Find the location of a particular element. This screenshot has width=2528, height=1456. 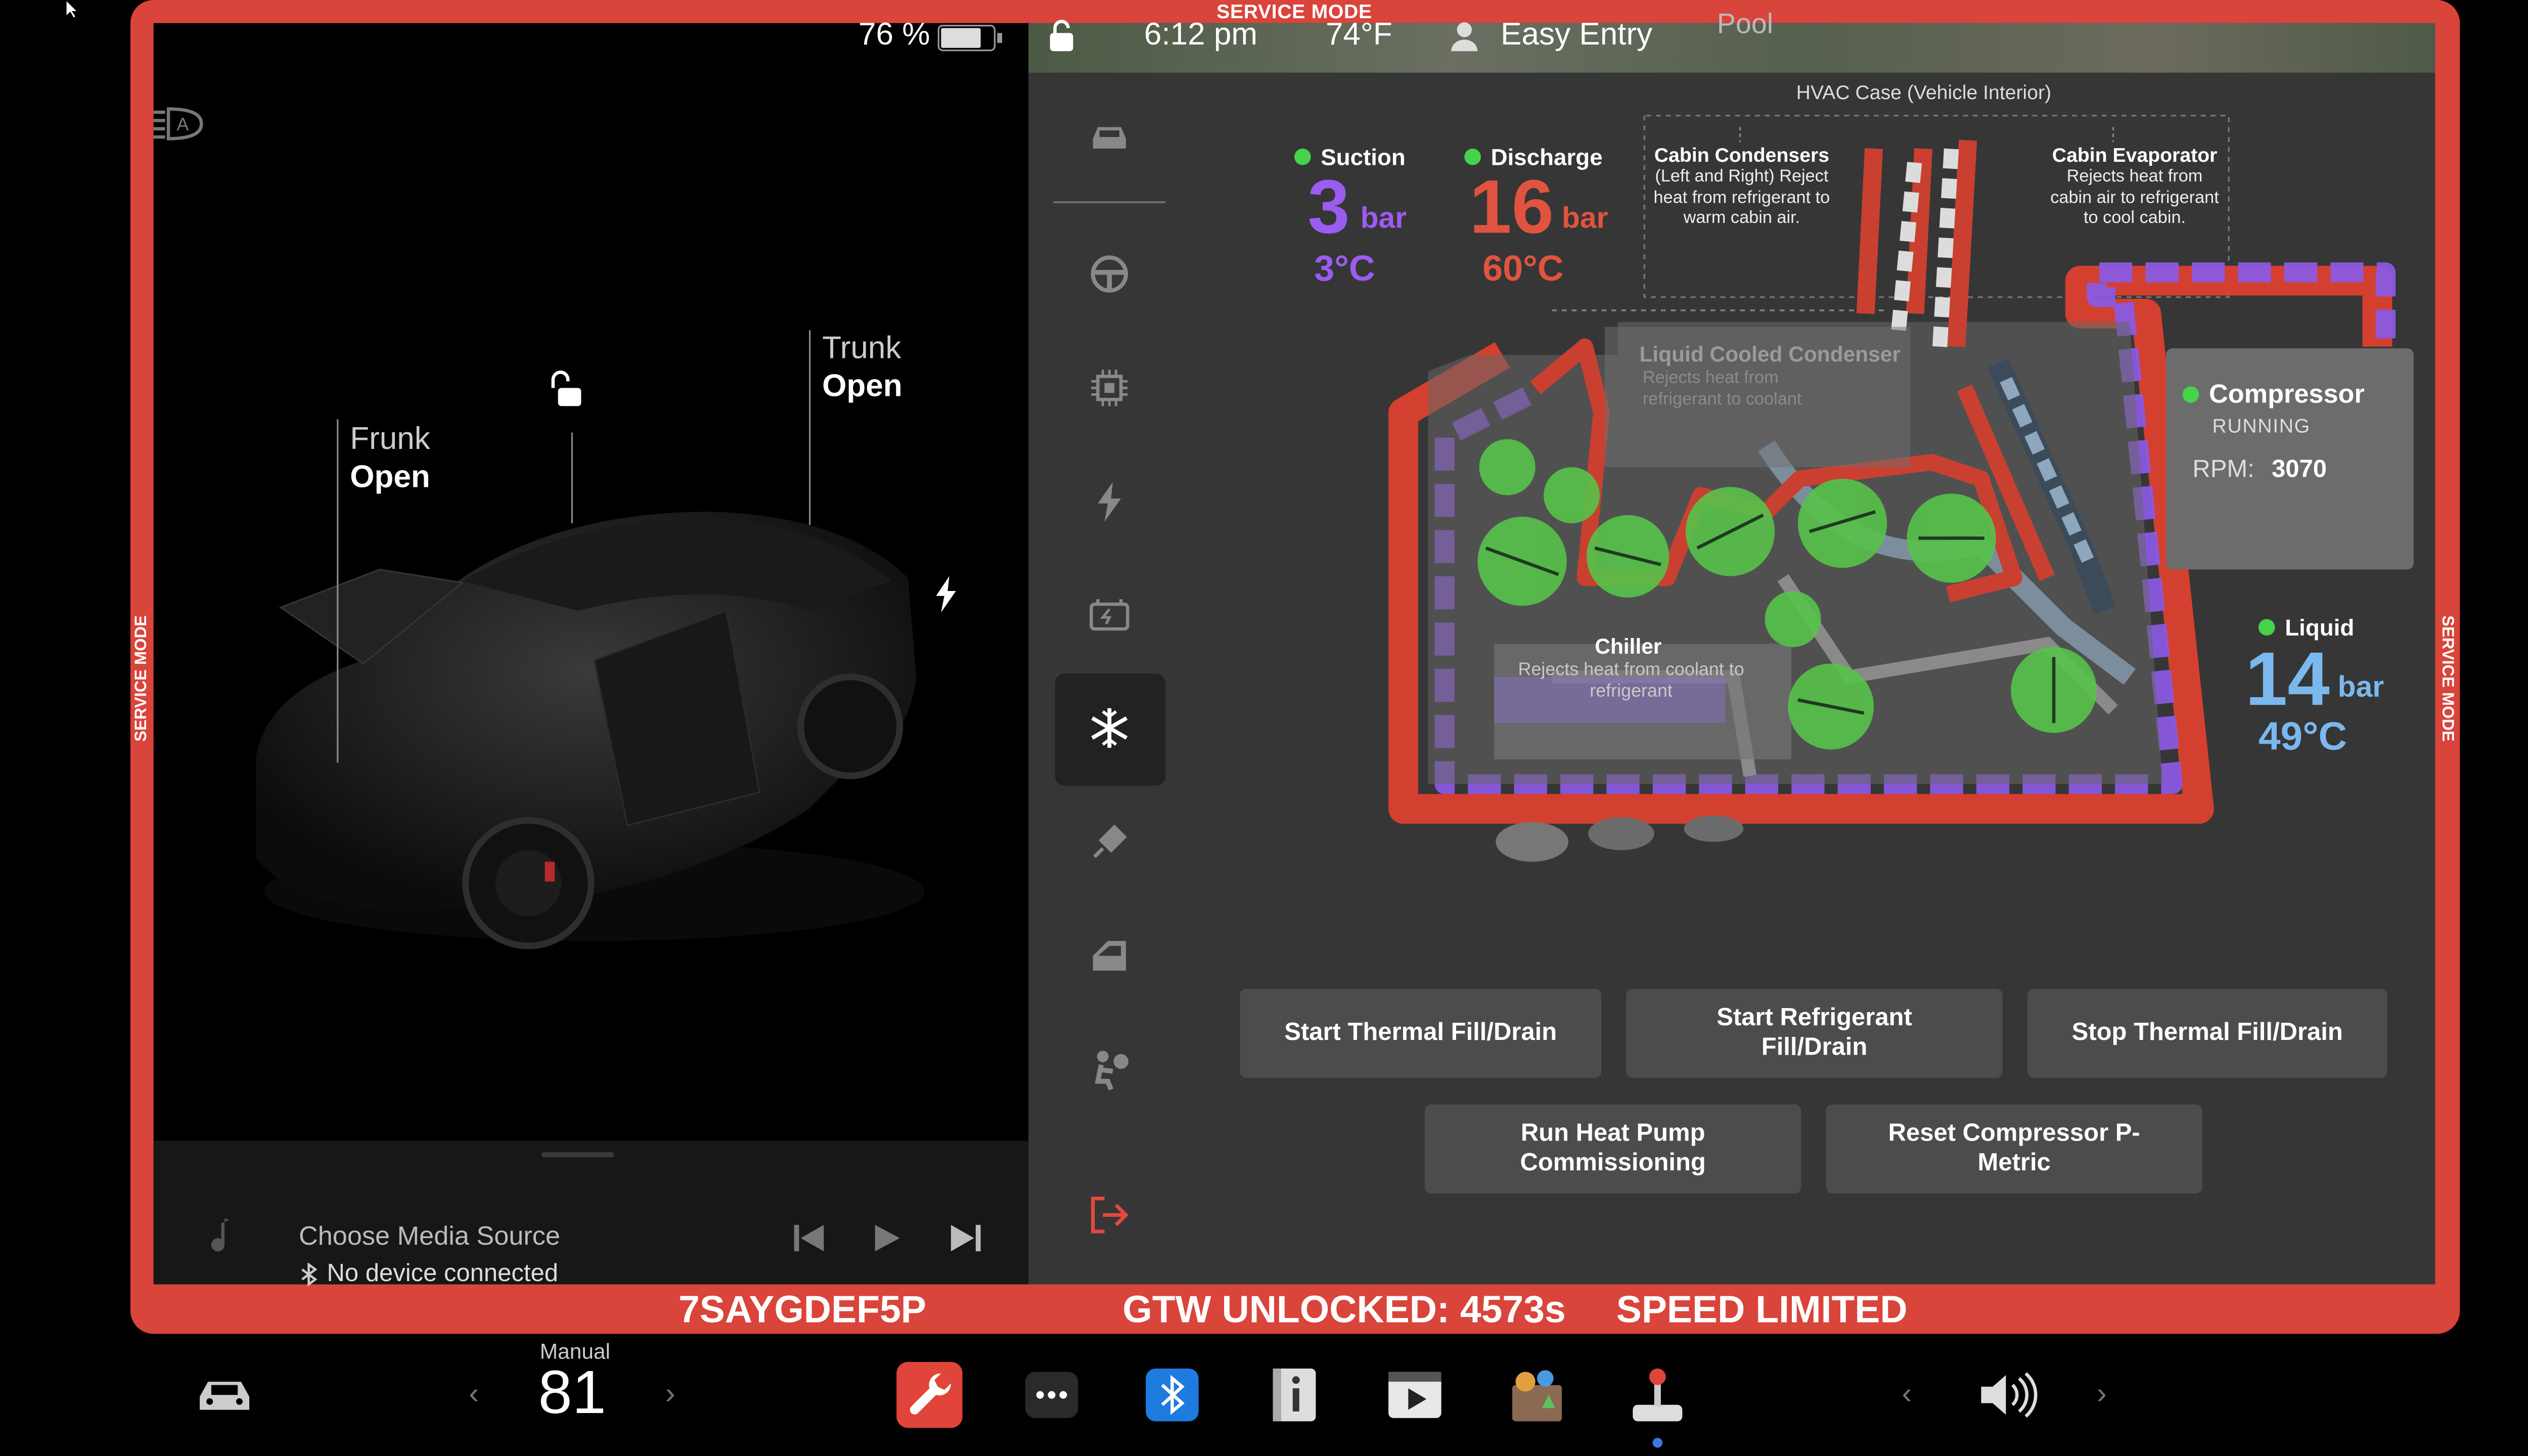

dock-more-button is located at coordinates (1052, 1395).